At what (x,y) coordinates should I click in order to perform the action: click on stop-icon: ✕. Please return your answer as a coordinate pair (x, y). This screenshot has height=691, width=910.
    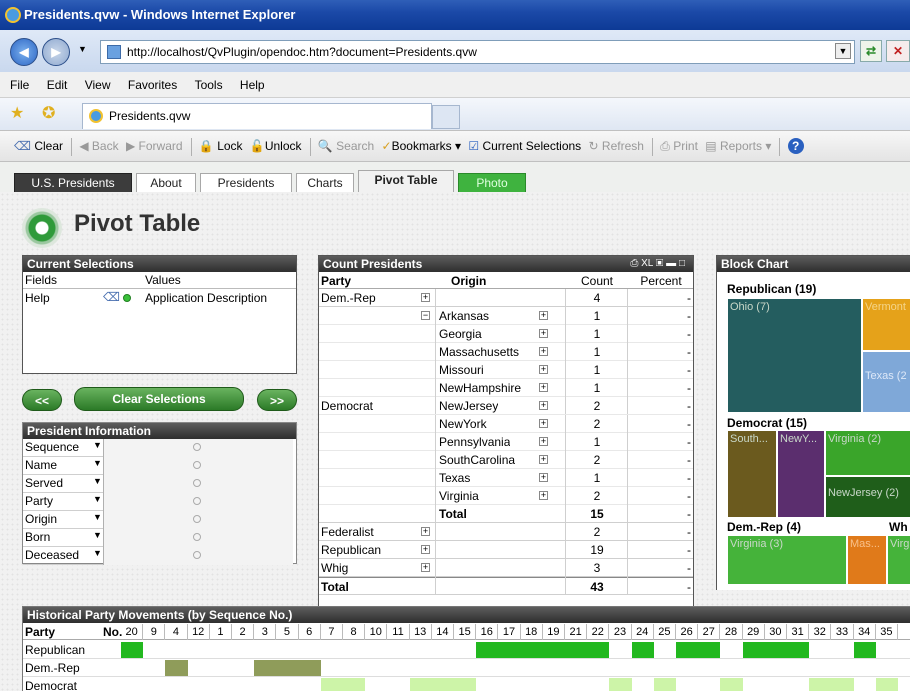
    Looking at the image, I should click on (898, 51).